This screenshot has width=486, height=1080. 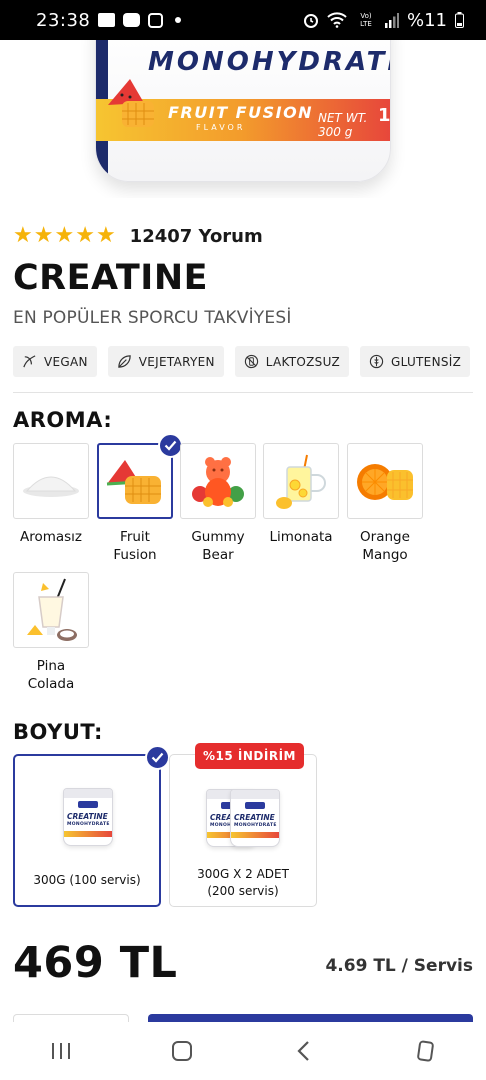 What do you see at coordinates (135, 555) in the screenshot?
I see `aroma-label: Fusion` at bounding box center [135, 555].